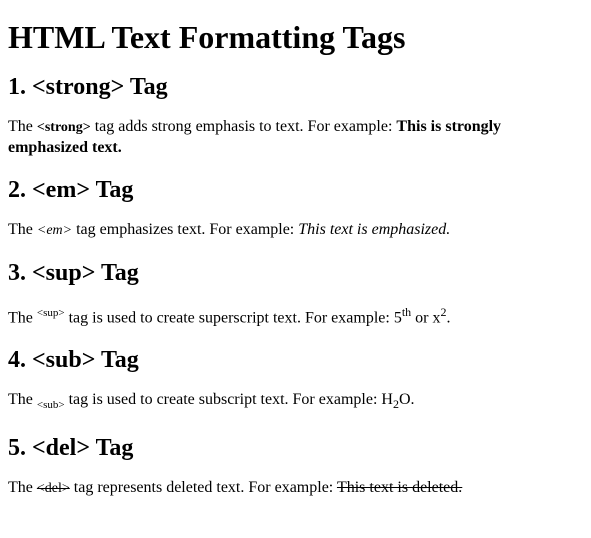  Describe the element at coordinates (387, 400) in the screenshot. I see `sub-example-a: H` at that location.